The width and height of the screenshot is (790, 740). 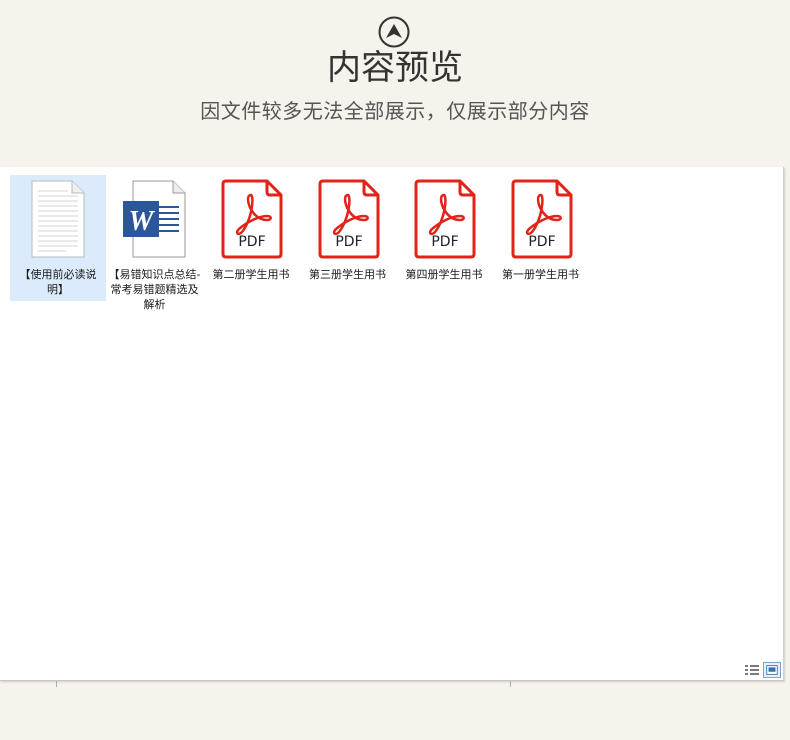 I want to click on file-label: 第一册学生用书, so click(x=540, y=274).